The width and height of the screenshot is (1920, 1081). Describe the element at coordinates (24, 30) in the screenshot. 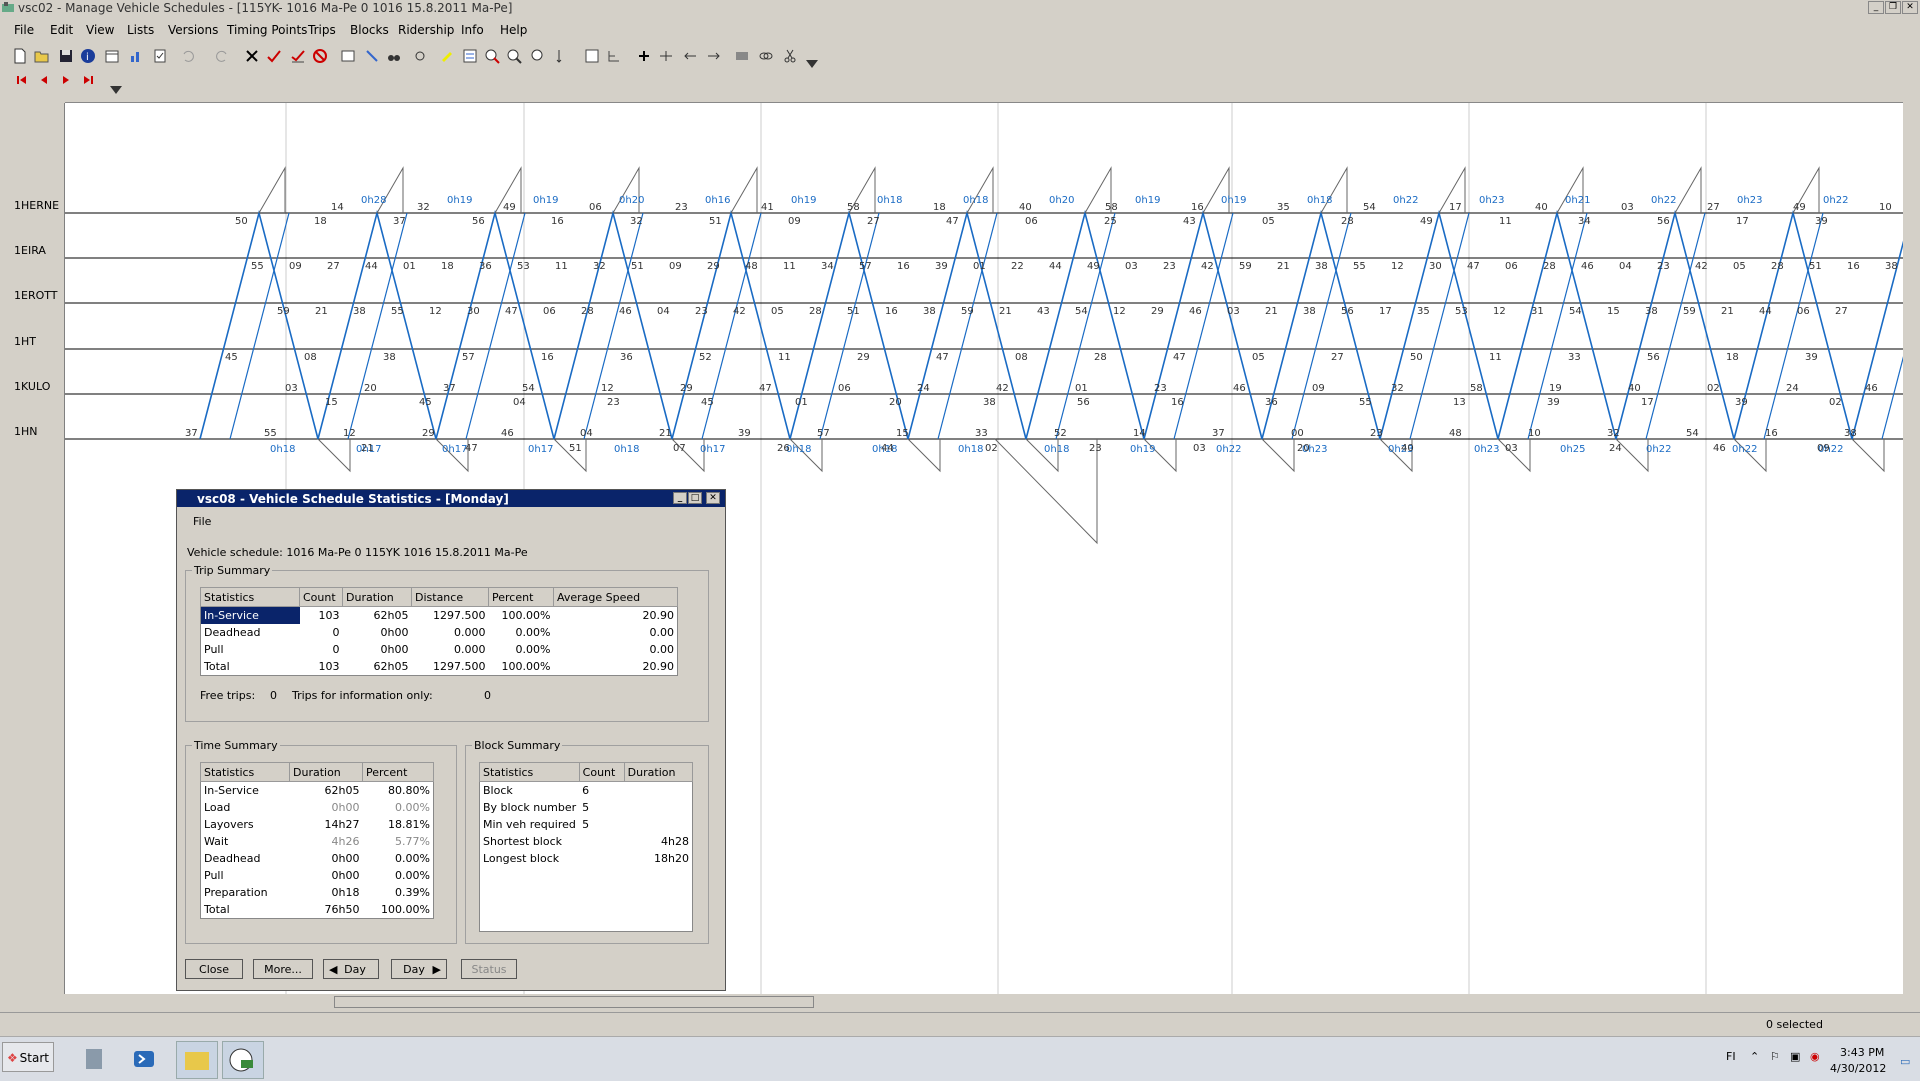

I see `menu-file: File` at that location.